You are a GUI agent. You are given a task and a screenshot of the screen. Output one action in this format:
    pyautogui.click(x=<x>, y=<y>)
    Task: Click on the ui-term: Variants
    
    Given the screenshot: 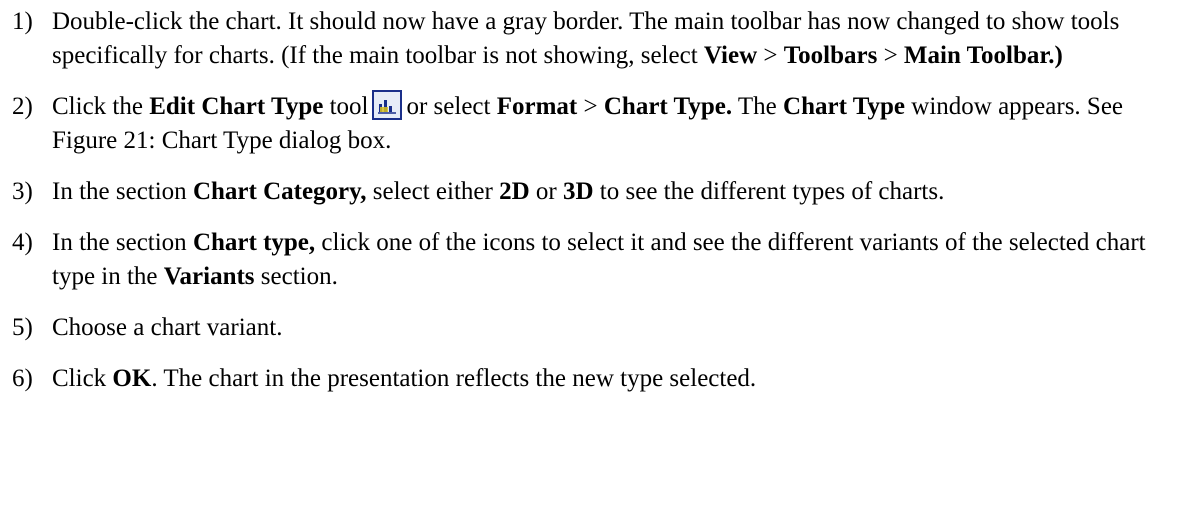 What is the action you would take?
    pyautogui.click(x=209, y=276)
    